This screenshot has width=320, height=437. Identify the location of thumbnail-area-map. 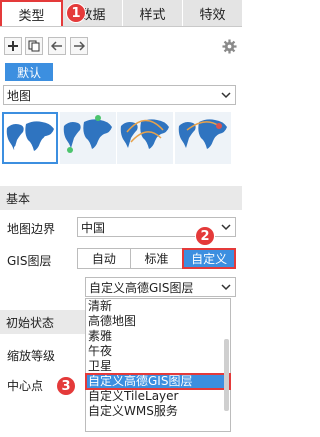
(88, 138).